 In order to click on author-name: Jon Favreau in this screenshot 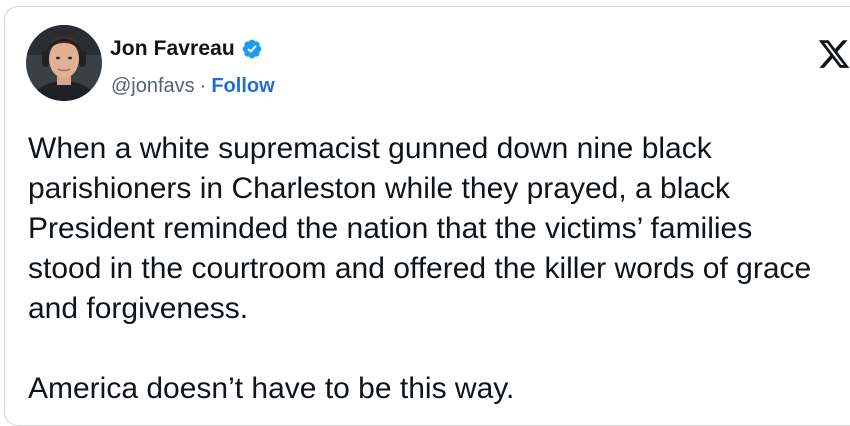, I will do `click(172, 49)`.